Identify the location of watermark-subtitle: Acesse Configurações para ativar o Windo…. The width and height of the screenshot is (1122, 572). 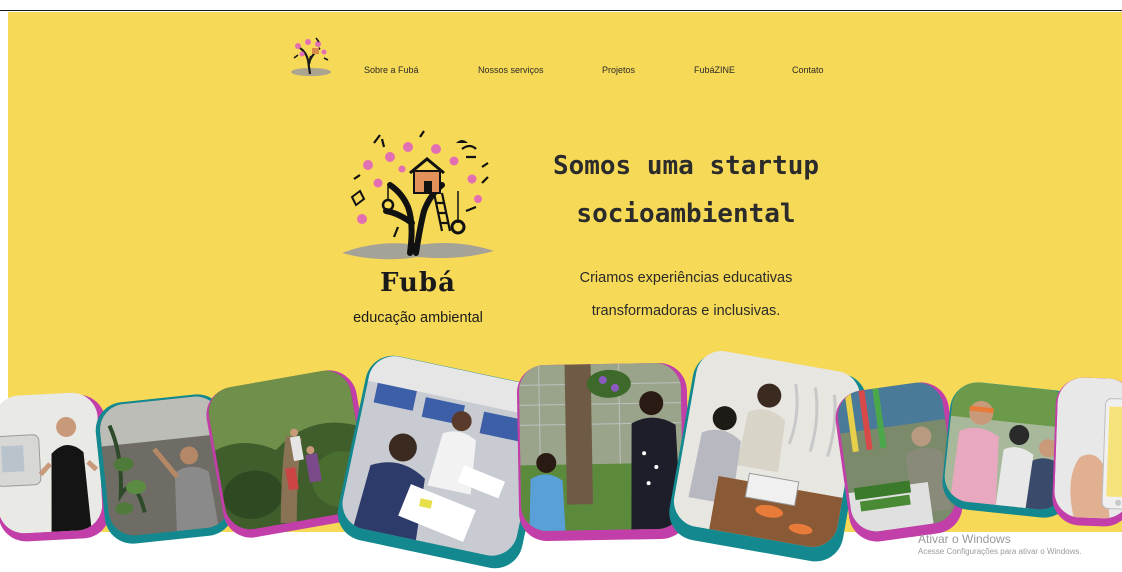
(1000, 551).